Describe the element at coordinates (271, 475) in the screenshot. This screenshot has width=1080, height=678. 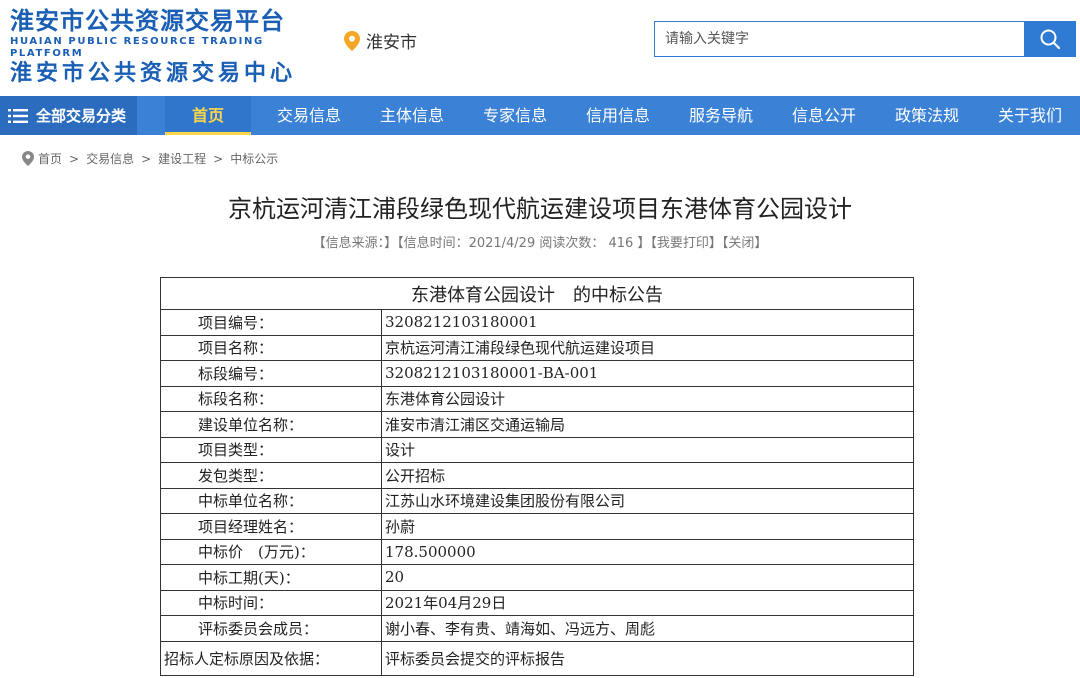
I see `row-label: 发包类型：` at that location.